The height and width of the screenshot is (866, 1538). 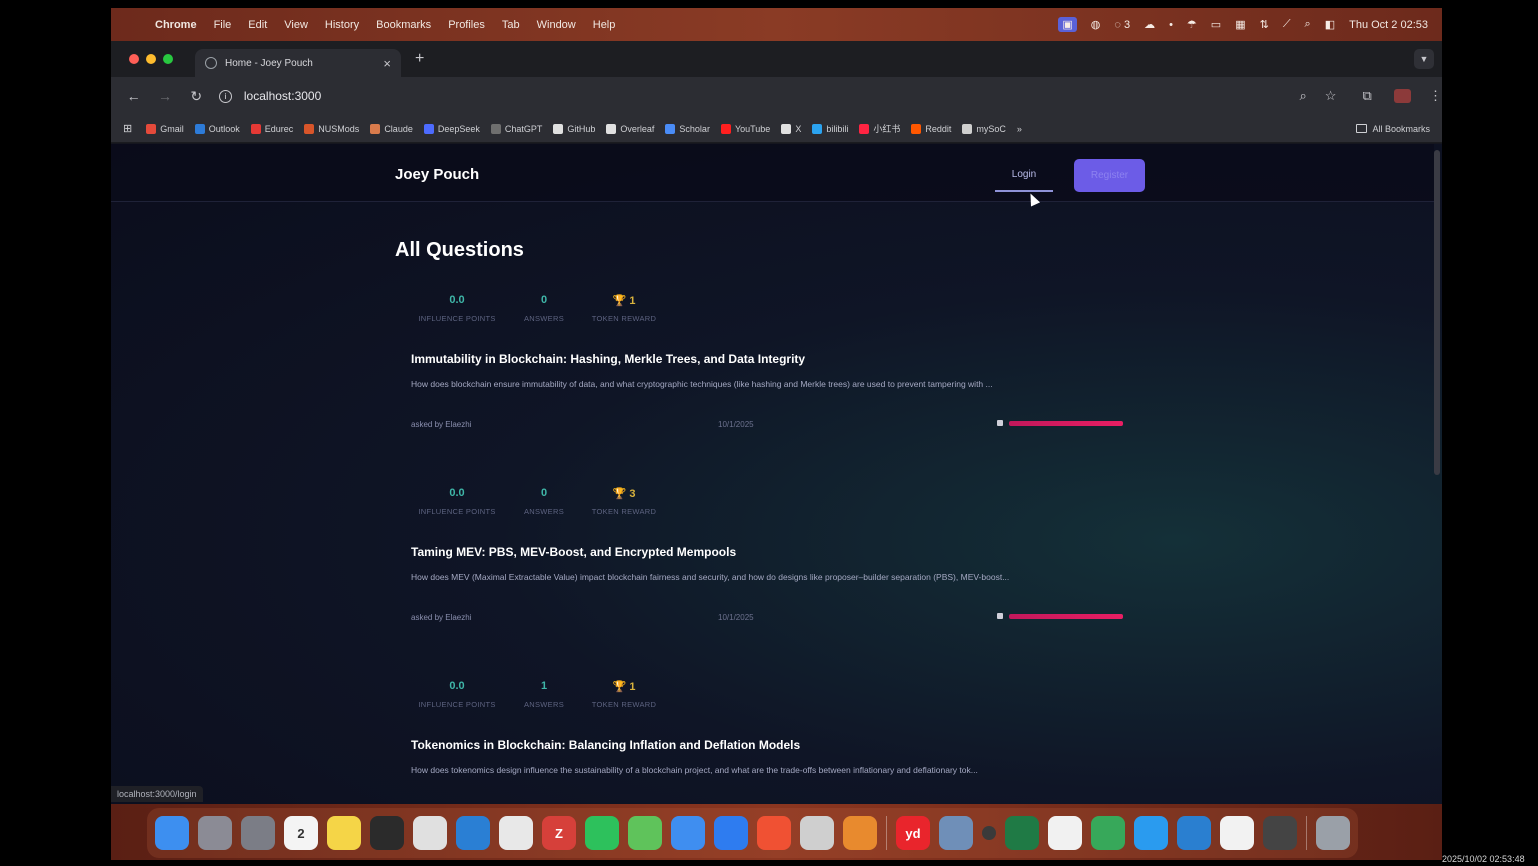 I want to click on bookmark-github: GitHub, so click(x=574, y=128).